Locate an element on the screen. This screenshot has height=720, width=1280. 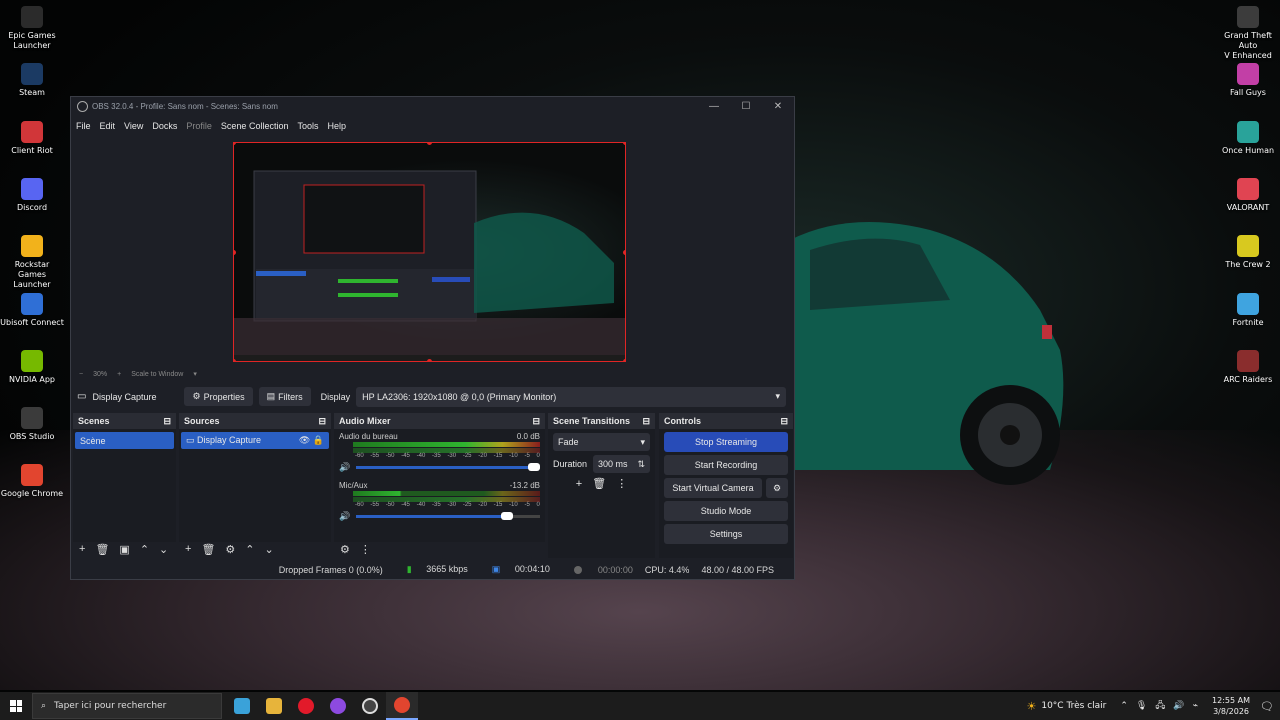
properties-button: ⚙ Properties is located at coordinates (218, 396).